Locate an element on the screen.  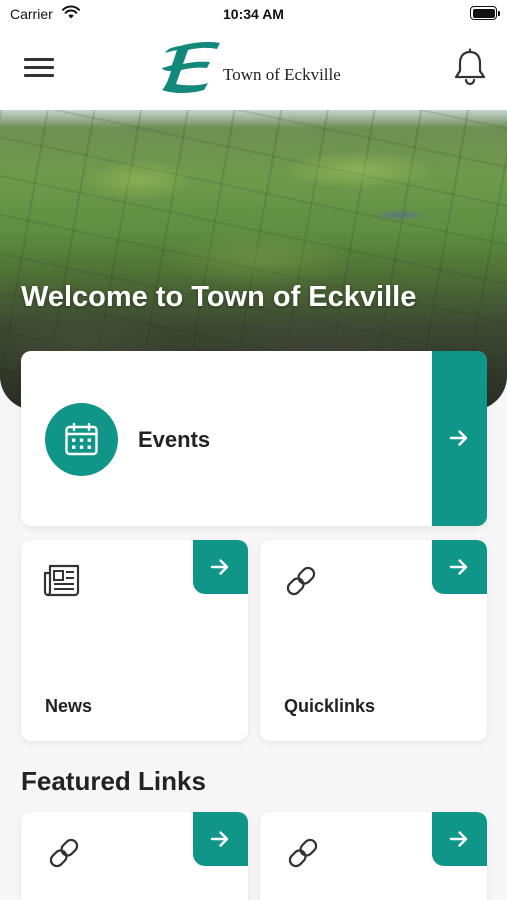
events-arrow-button is located at coordinates (459, 438).